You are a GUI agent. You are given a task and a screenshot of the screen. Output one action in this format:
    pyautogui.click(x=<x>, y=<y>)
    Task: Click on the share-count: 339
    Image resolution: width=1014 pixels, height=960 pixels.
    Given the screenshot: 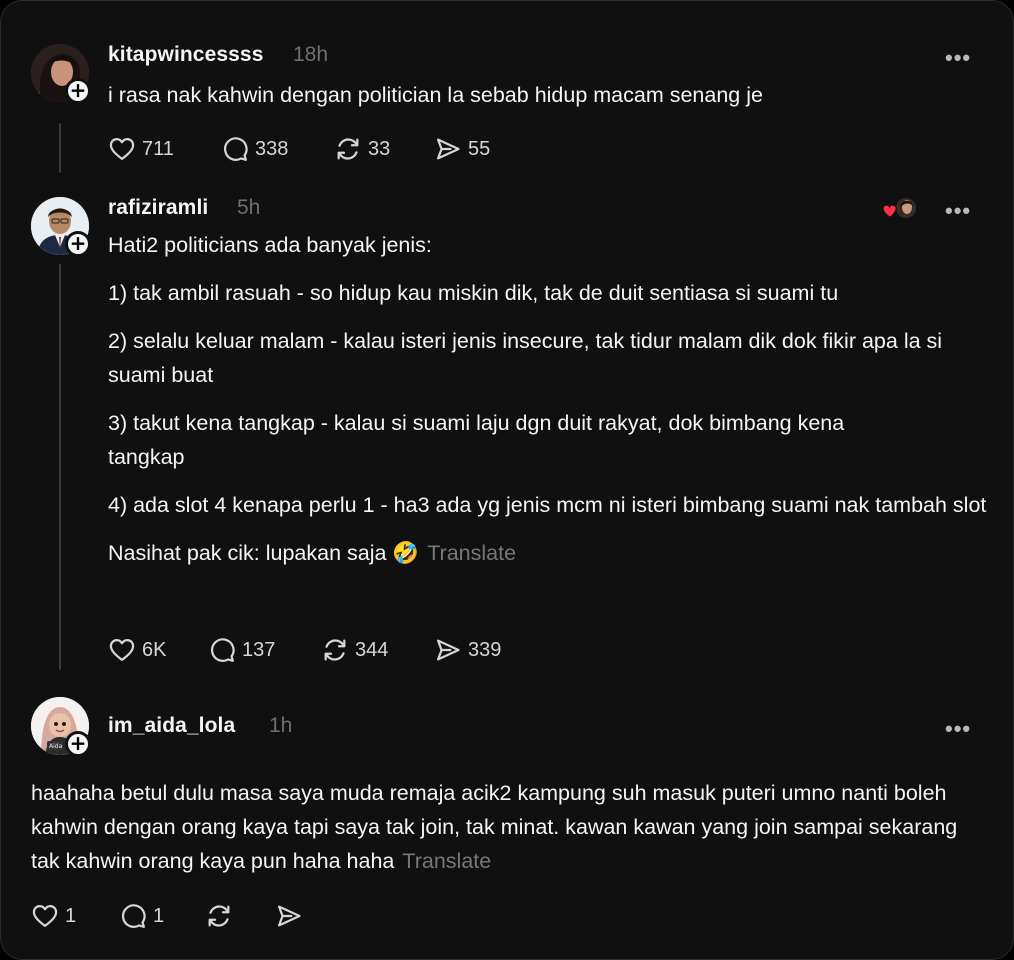 What is the action you would take?
    pyautogui.click(x=485, y=649)
    